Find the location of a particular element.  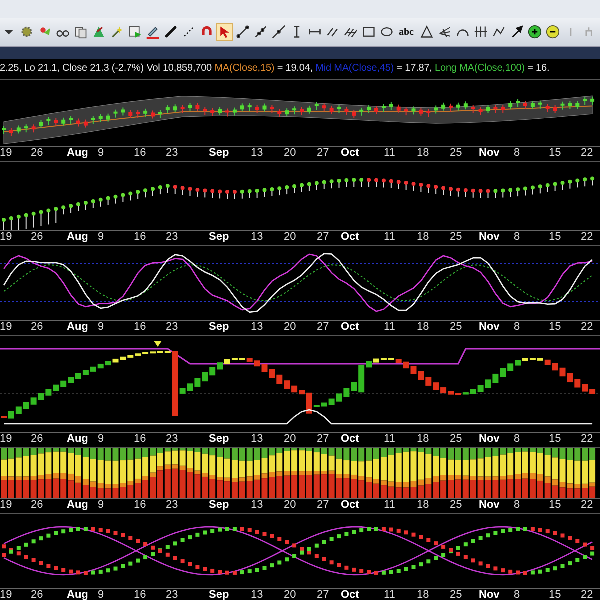

zoom-out-icon is located at coordinates (552, 32).